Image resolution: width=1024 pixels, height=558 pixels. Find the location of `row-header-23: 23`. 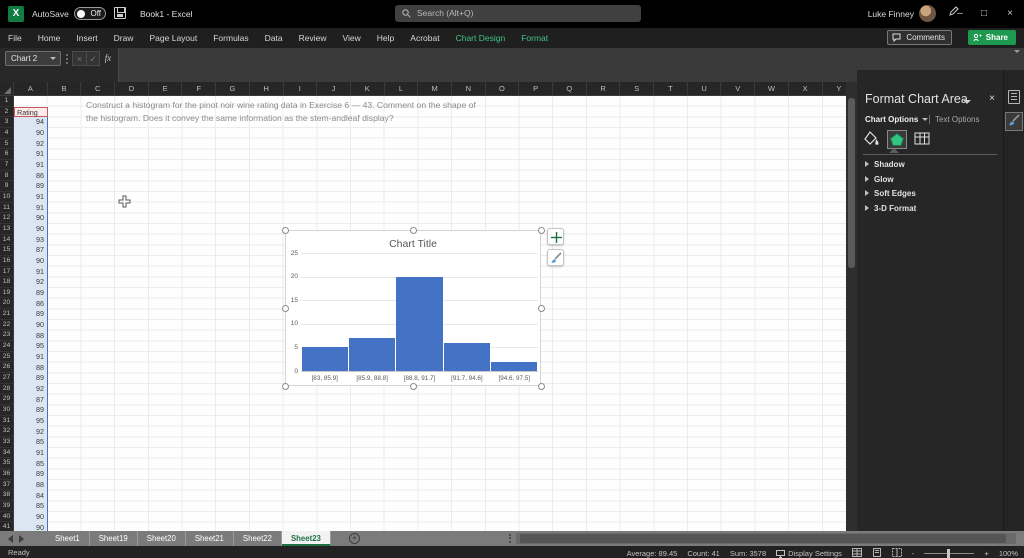

row-header-23: 23 is located at coordinates (6, 336).